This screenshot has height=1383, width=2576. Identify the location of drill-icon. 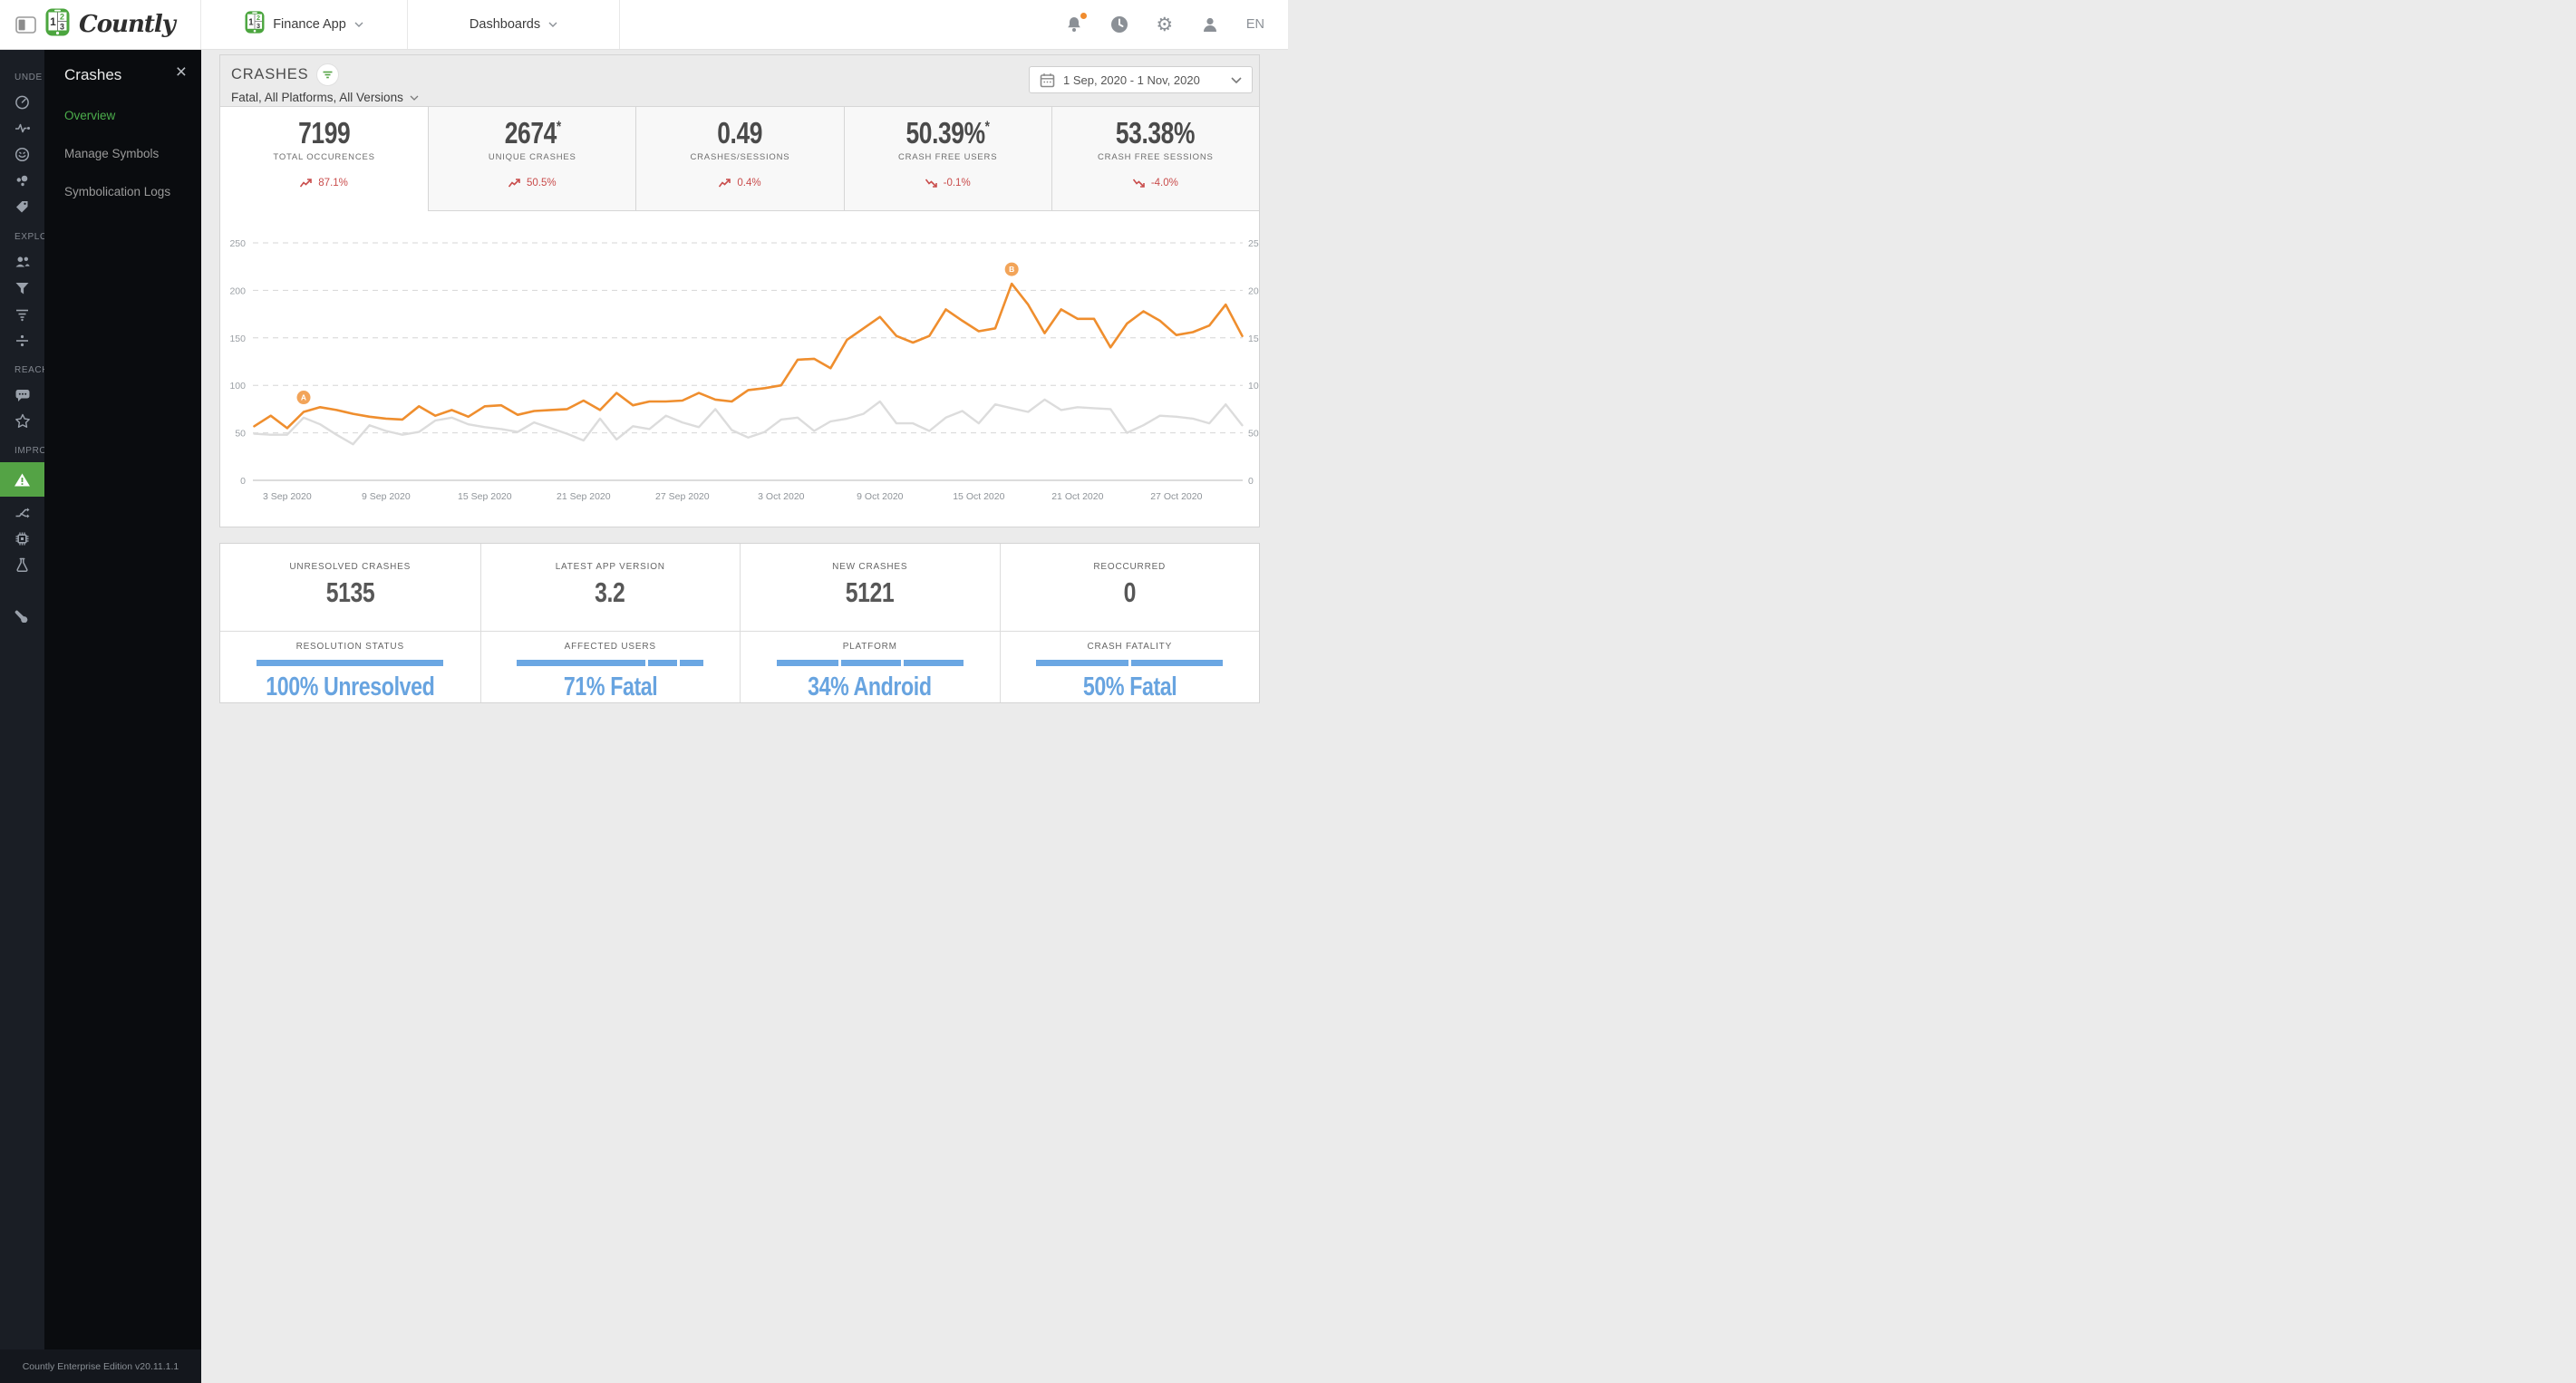
(22, 315).